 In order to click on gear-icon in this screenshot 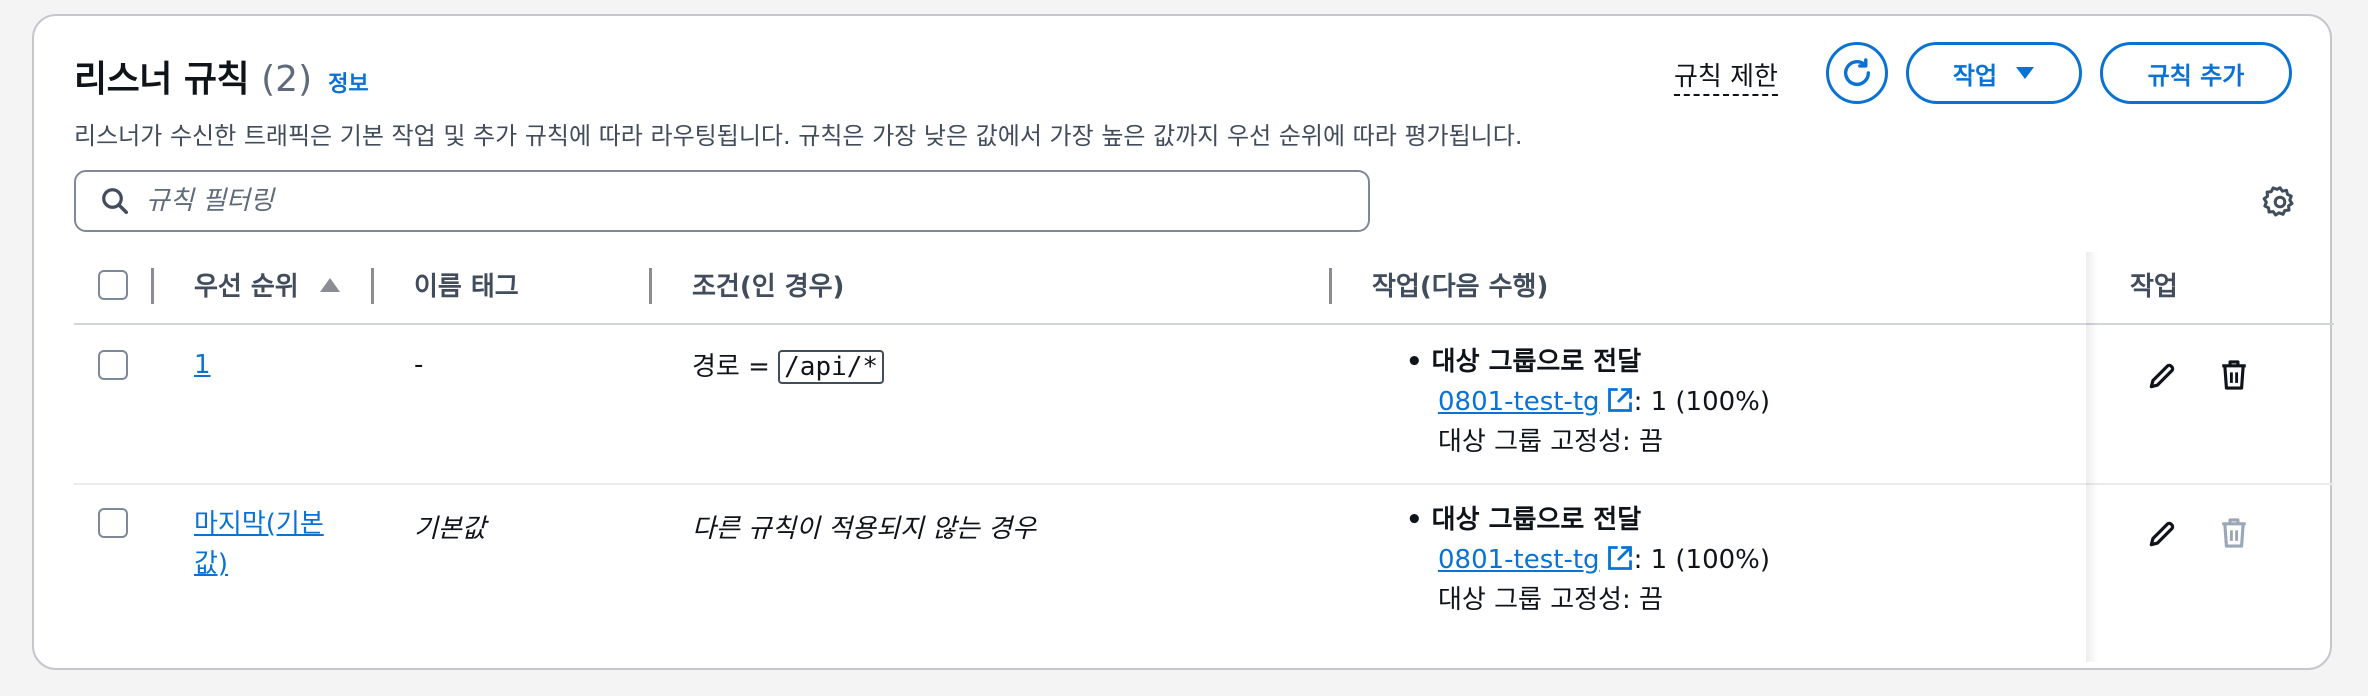, I will do `click(2280, 202)`.